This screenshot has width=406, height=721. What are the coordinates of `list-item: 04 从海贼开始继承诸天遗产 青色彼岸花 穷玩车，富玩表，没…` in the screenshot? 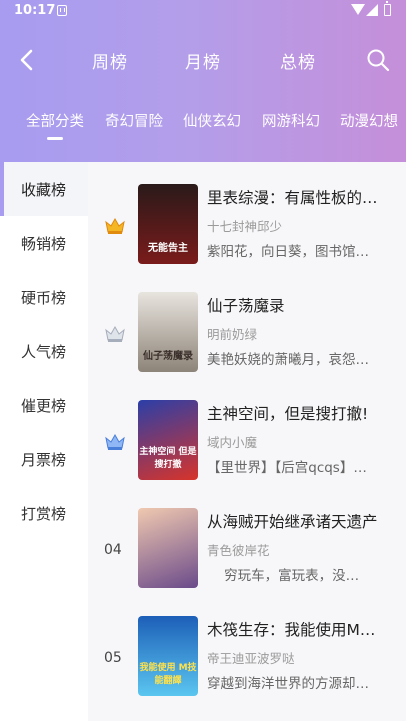 It's located at (247, 550).